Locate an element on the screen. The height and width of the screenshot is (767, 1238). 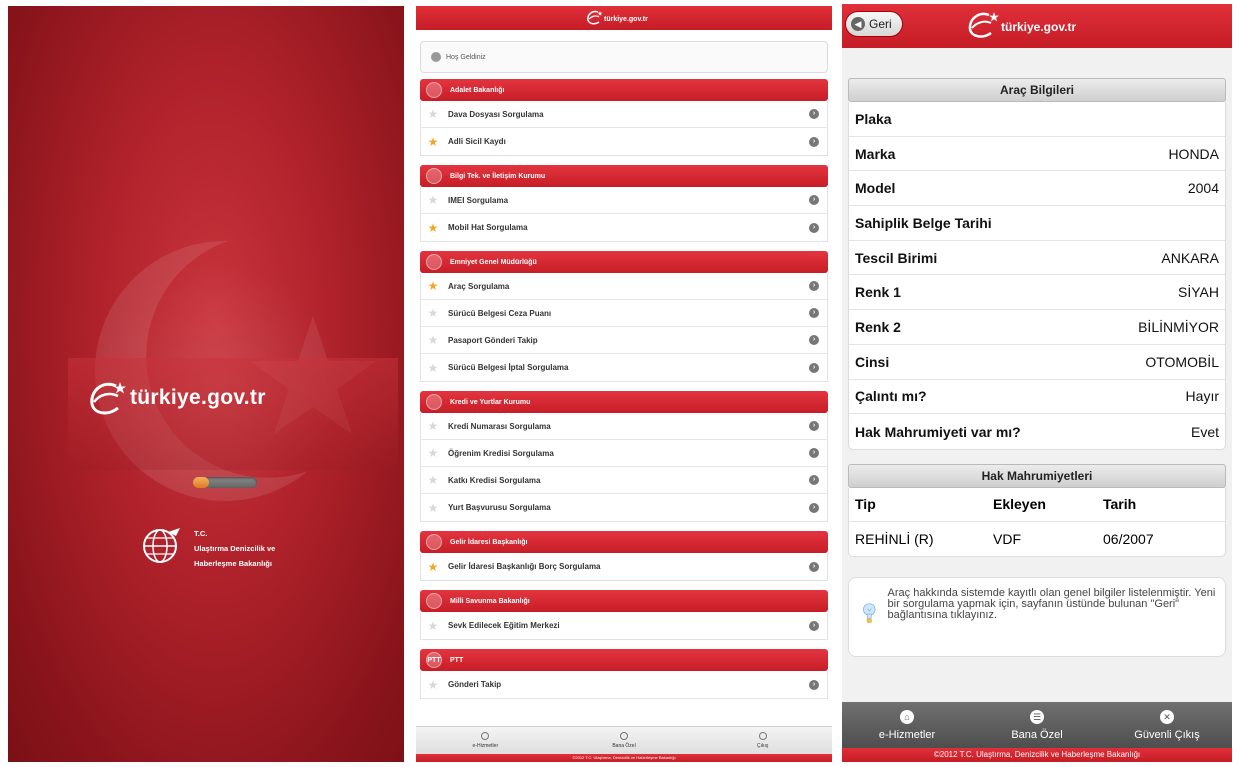
tab-guvenli-cikis: ✕ Güvenli Çıkış is located at coordinates (1167, 725).